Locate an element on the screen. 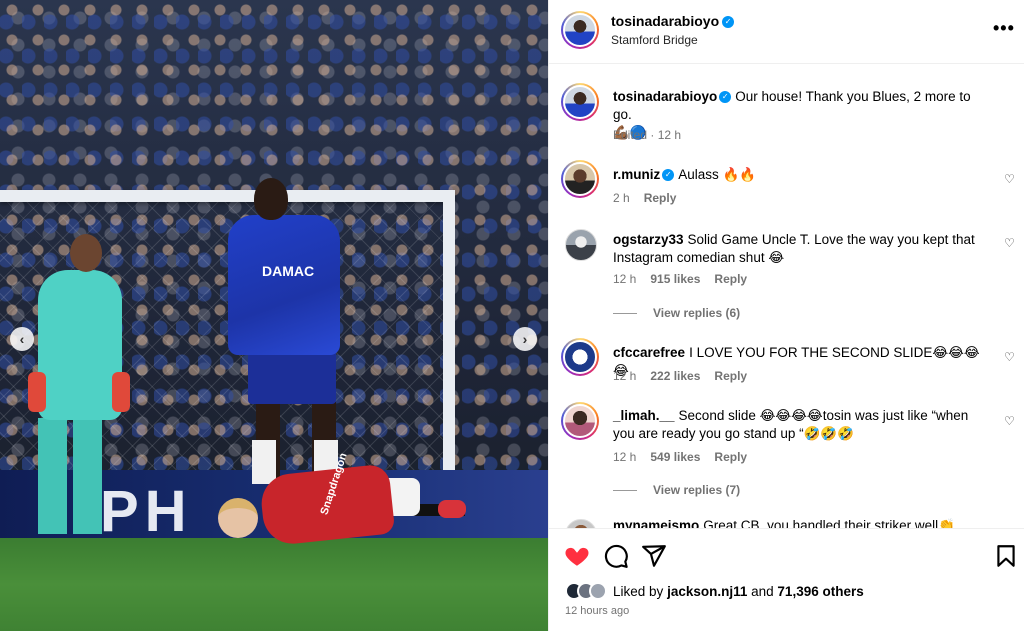 This screenshot has width=1024, height=631. comment-meta: 12 h 915 likes Reply is located at coordinates (687, 279).